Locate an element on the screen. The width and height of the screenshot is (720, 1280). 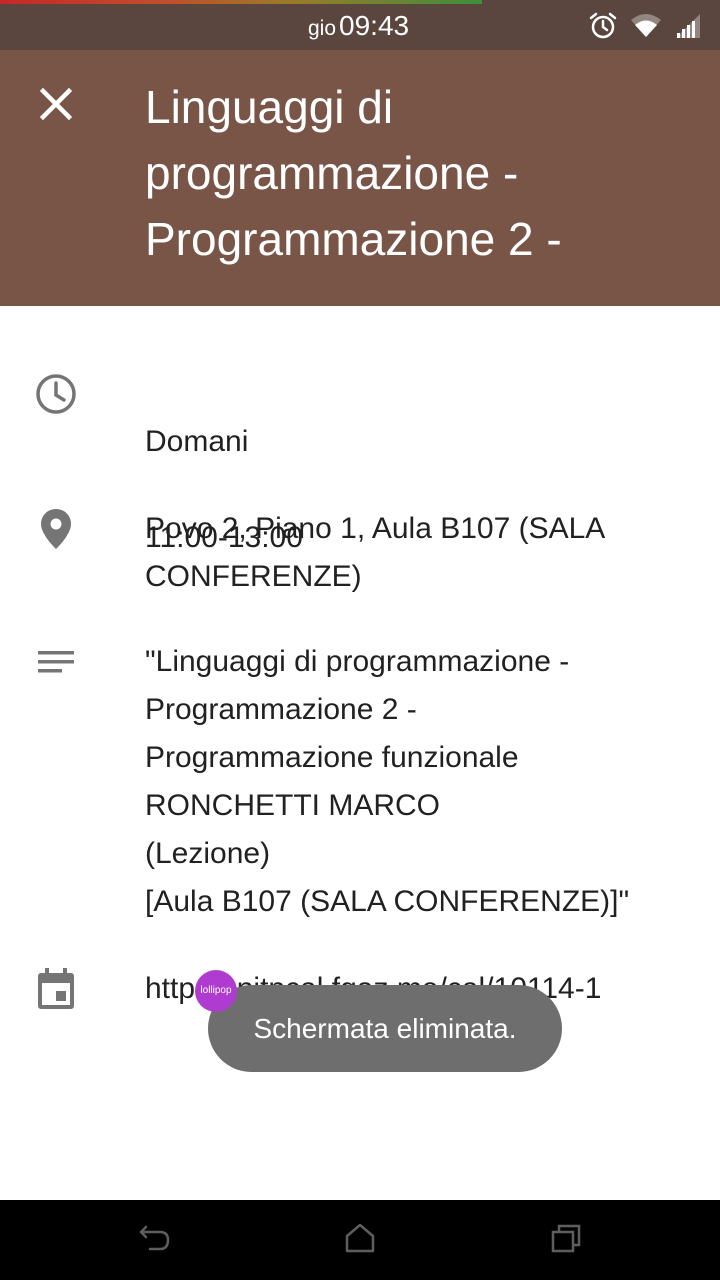
status-bar: gio 09:43 is located at coordinates (360, 25).